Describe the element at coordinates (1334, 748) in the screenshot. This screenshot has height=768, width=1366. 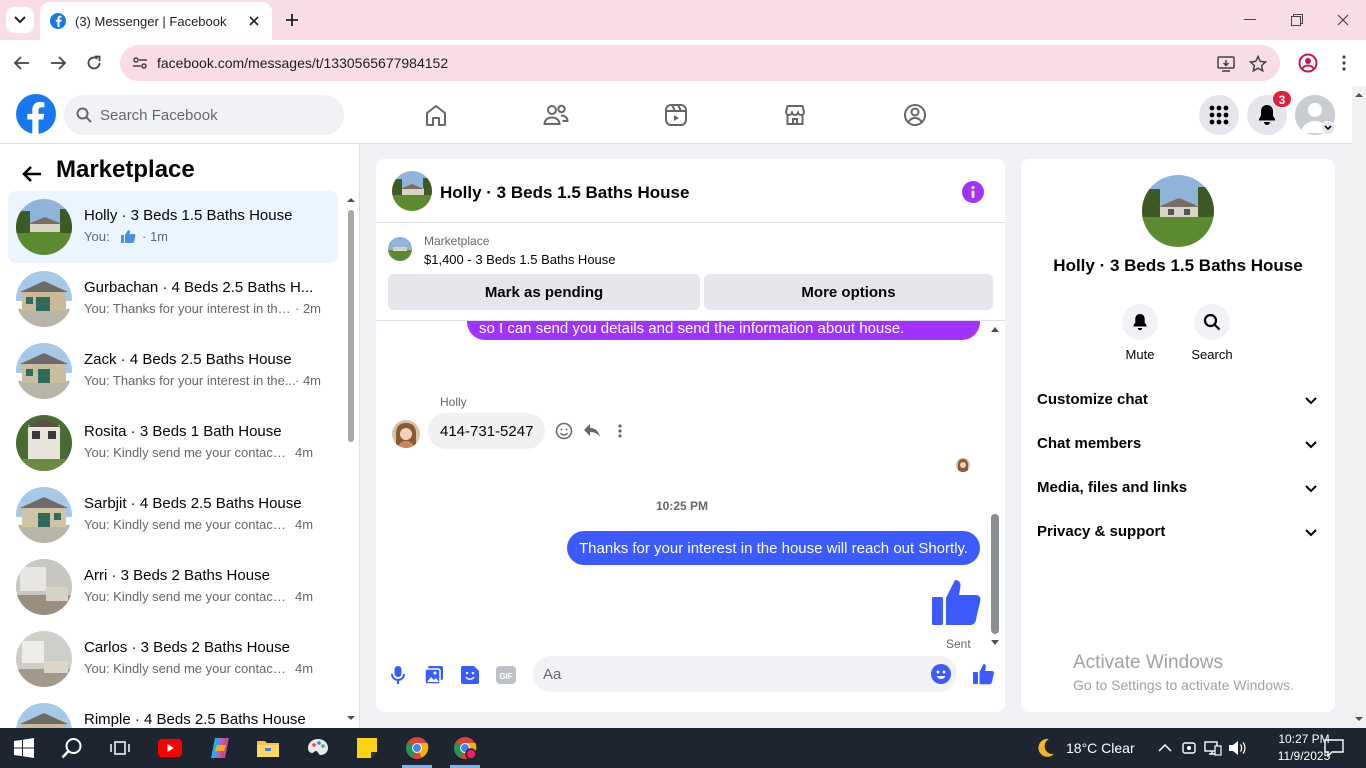
I see `notification-center-icon` at that location.